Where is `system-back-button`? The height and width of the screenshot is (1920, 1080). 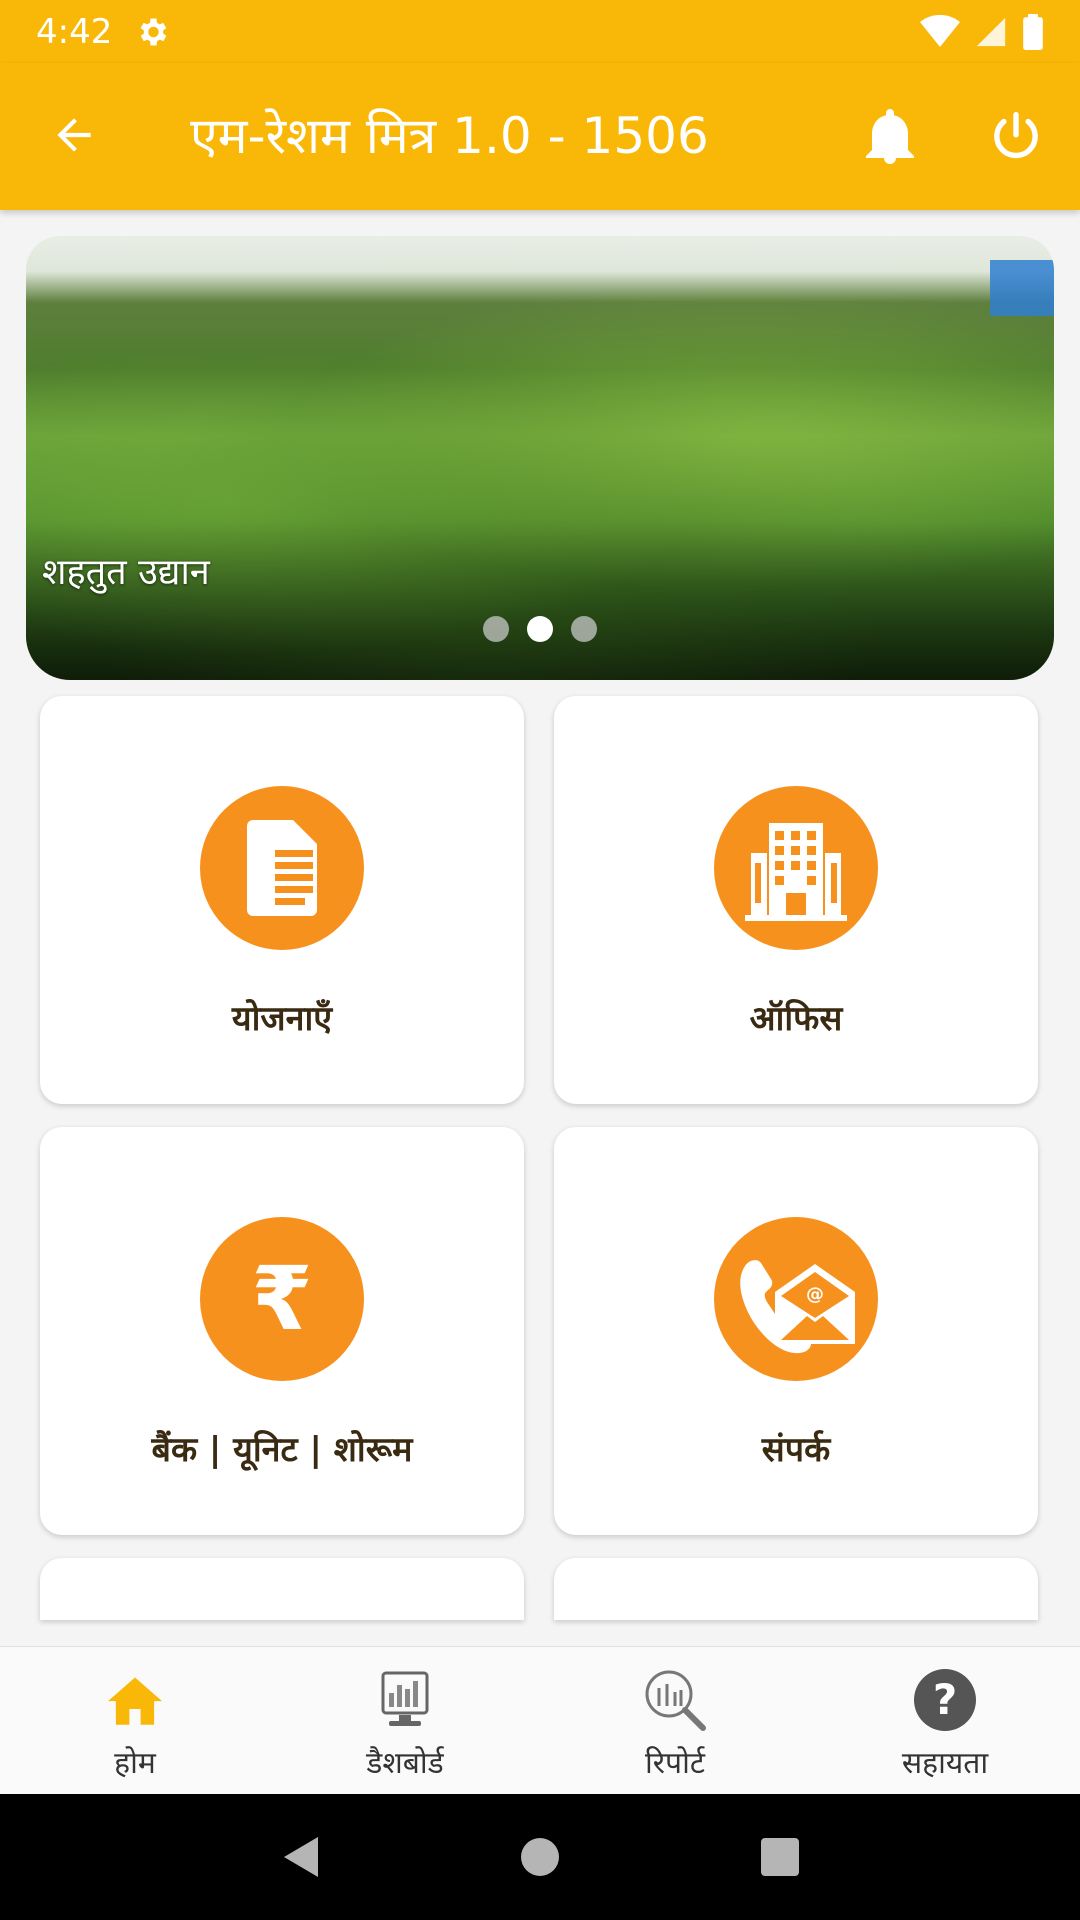 system-back-button is located at coordinates (300, 1857).